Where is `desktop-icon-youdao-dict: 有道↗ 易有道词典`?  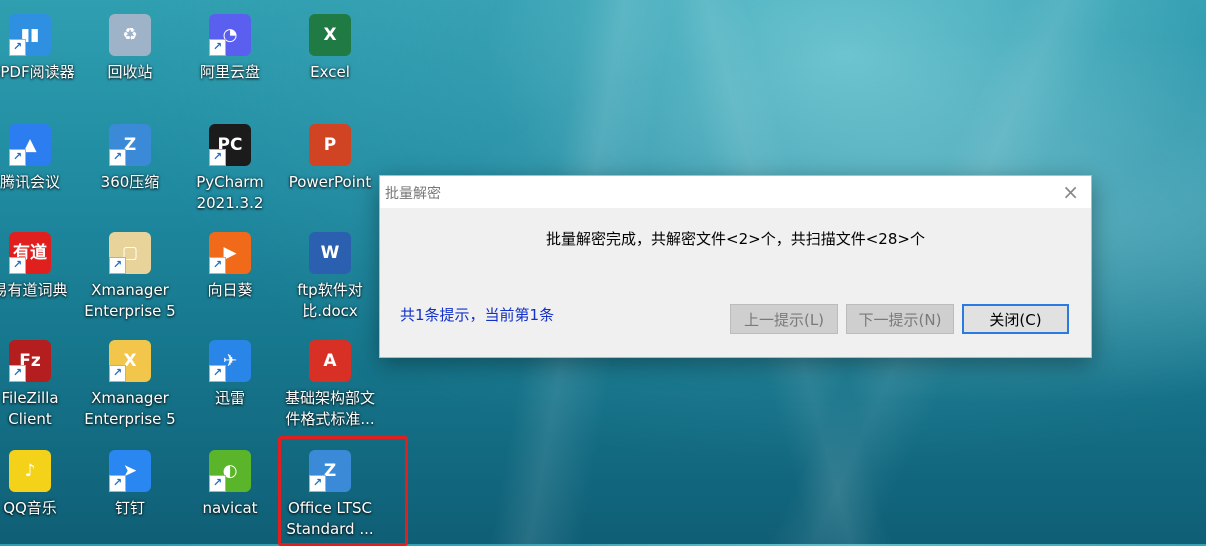
desktop-icon-youdao-dict: 有道↗ 易有道词典 is located at coordinates (40, 266).